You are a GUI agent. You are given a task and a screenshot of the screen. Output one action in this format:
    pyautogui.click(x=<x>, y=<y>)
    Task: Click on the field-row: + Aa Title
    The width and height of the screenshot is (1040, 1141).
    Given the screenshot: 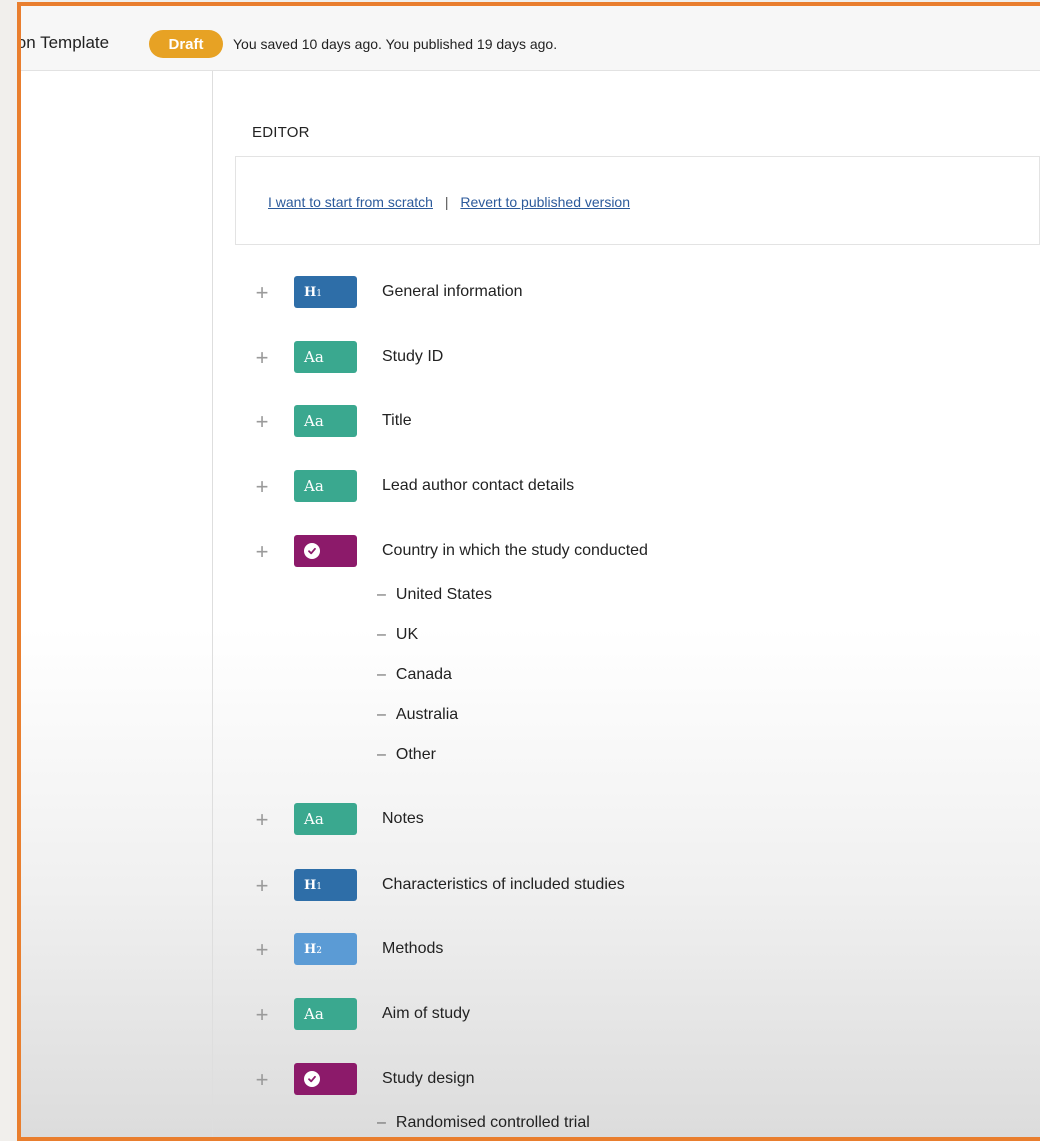 What is the action you would take?
    pyautogui.click(x=551, y=423)
    